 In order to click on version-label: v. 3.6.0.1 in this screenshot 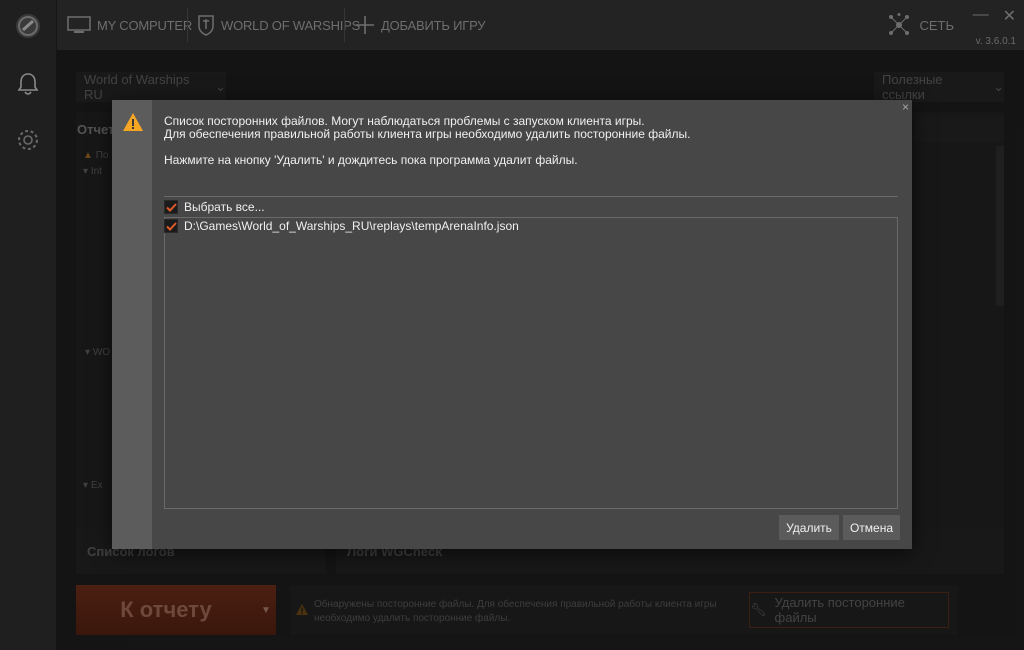, I will do `click(995, 41)`.